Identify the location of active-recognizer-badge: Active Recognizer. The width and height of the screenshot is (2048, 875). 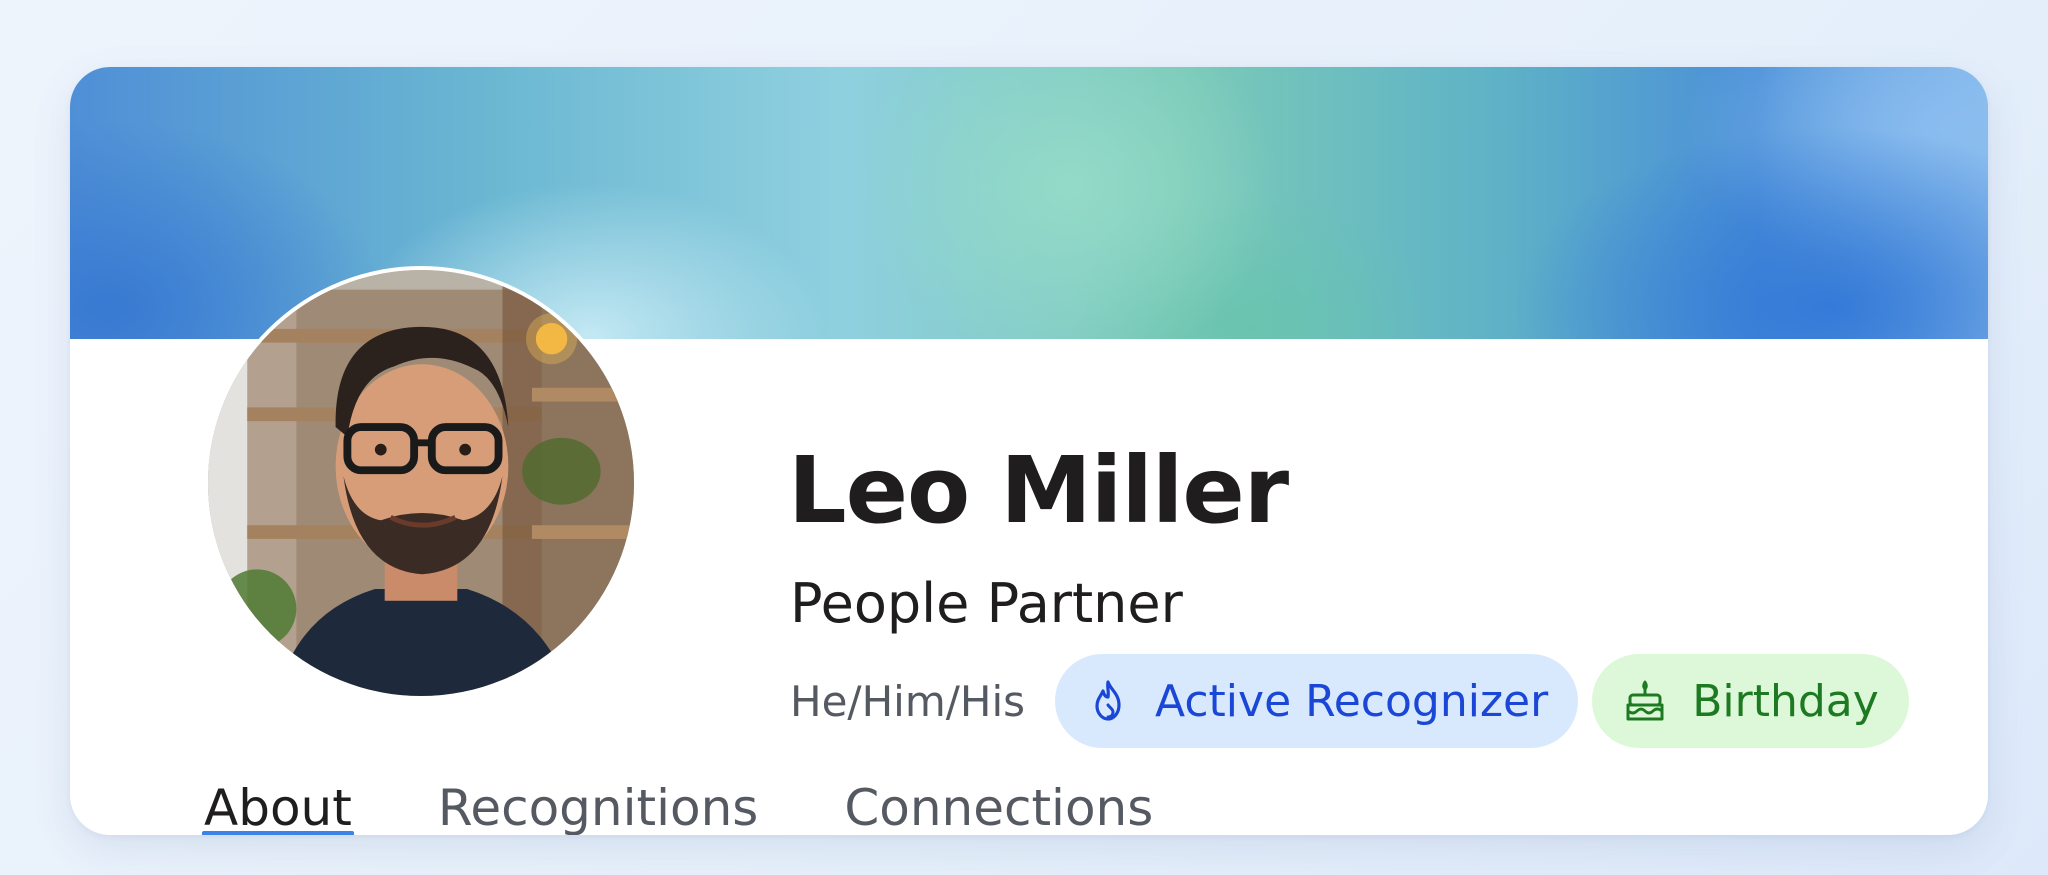
(1317, 701).